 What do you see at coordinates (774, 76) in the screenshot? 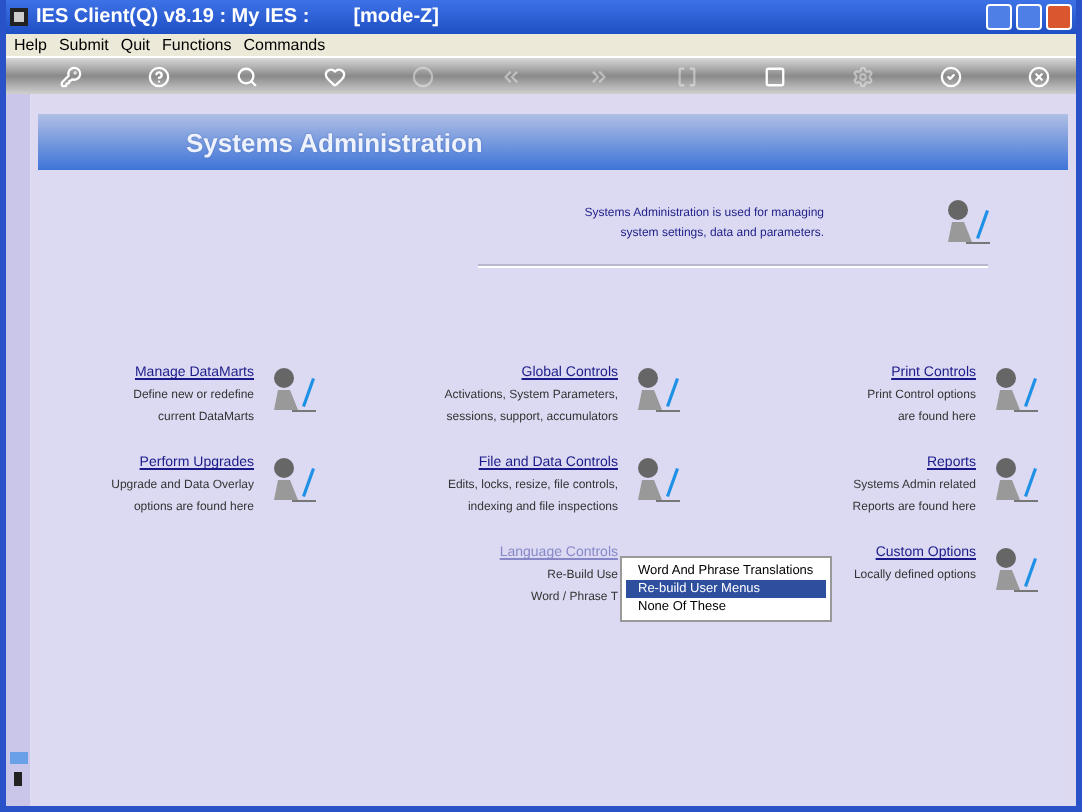
I see `square-icon` at bounding box center [774, 76].